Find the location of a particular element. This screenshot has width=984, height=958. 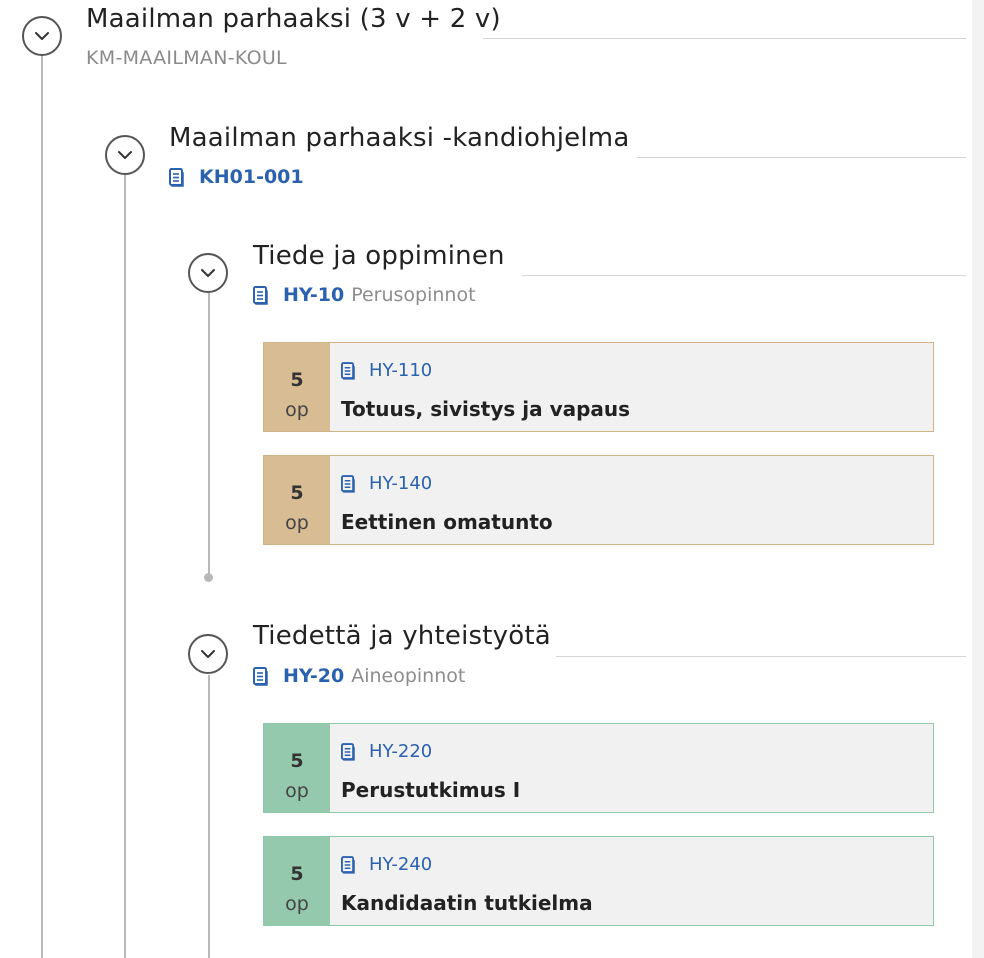

collapse-toggle-programme is located at coordinates (42, 36).